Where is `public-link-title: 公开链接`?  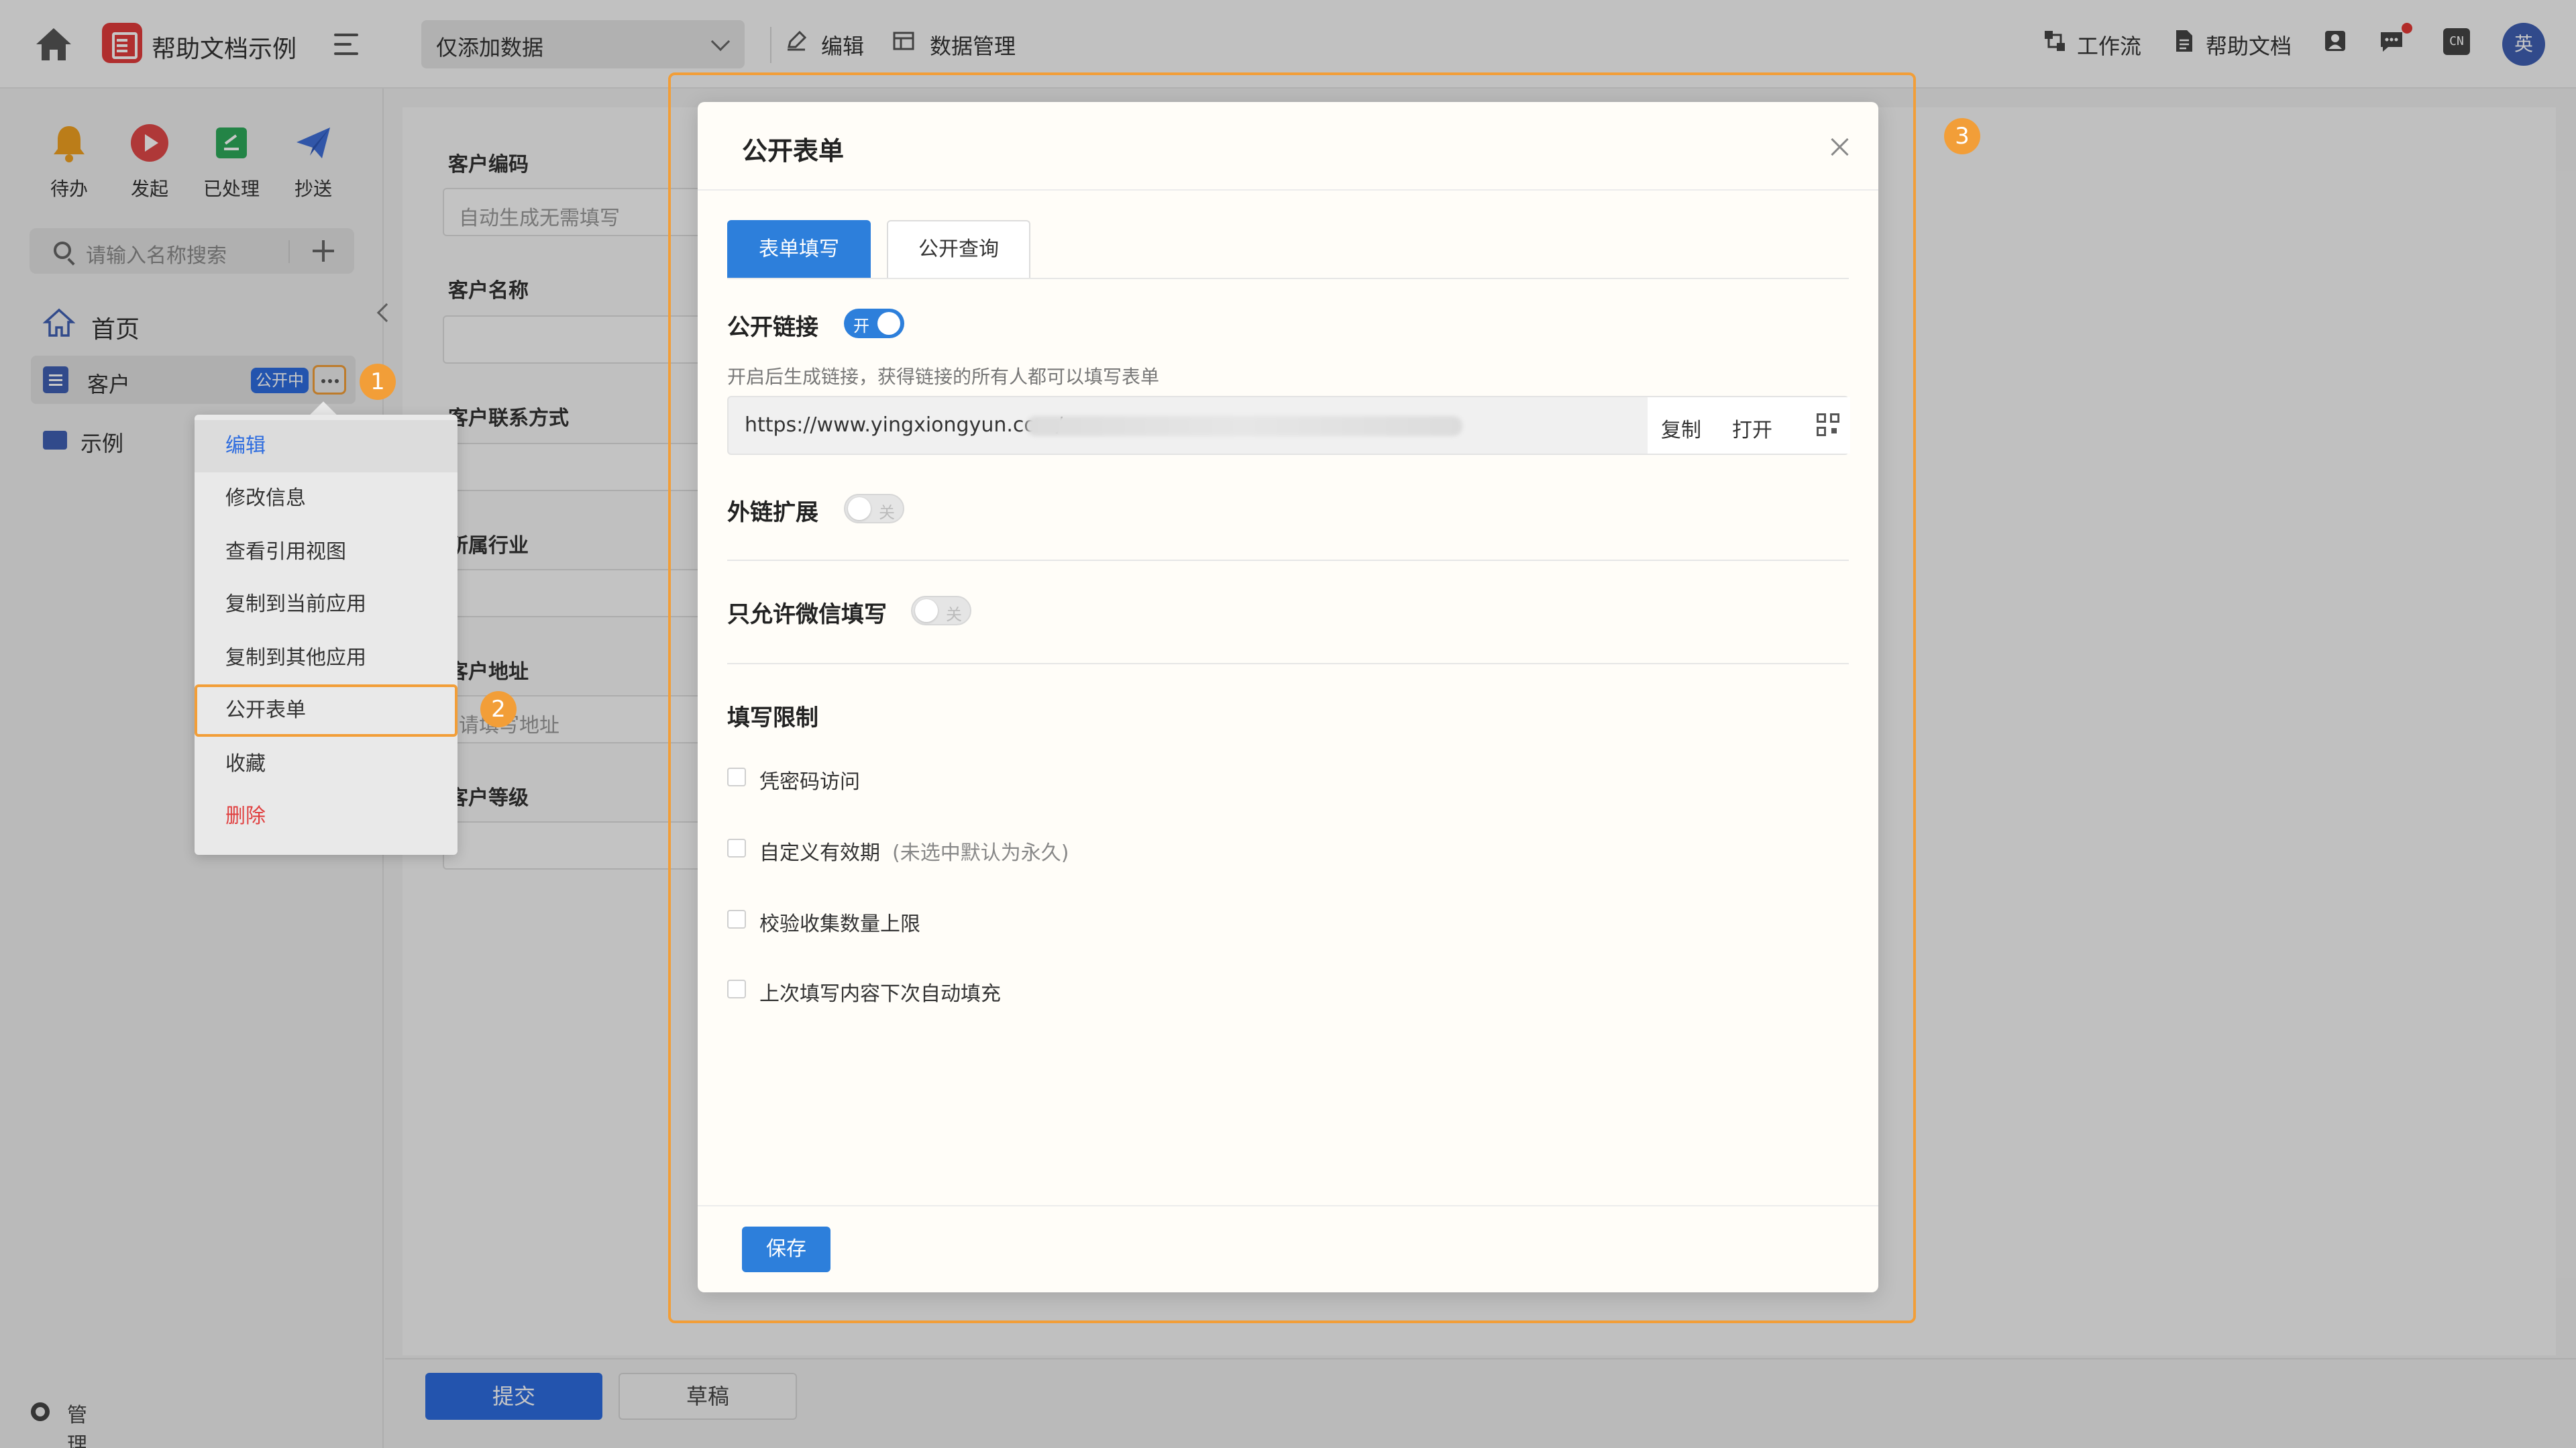 public-link-title: 公开链接 is located at coordinates (772, 327).